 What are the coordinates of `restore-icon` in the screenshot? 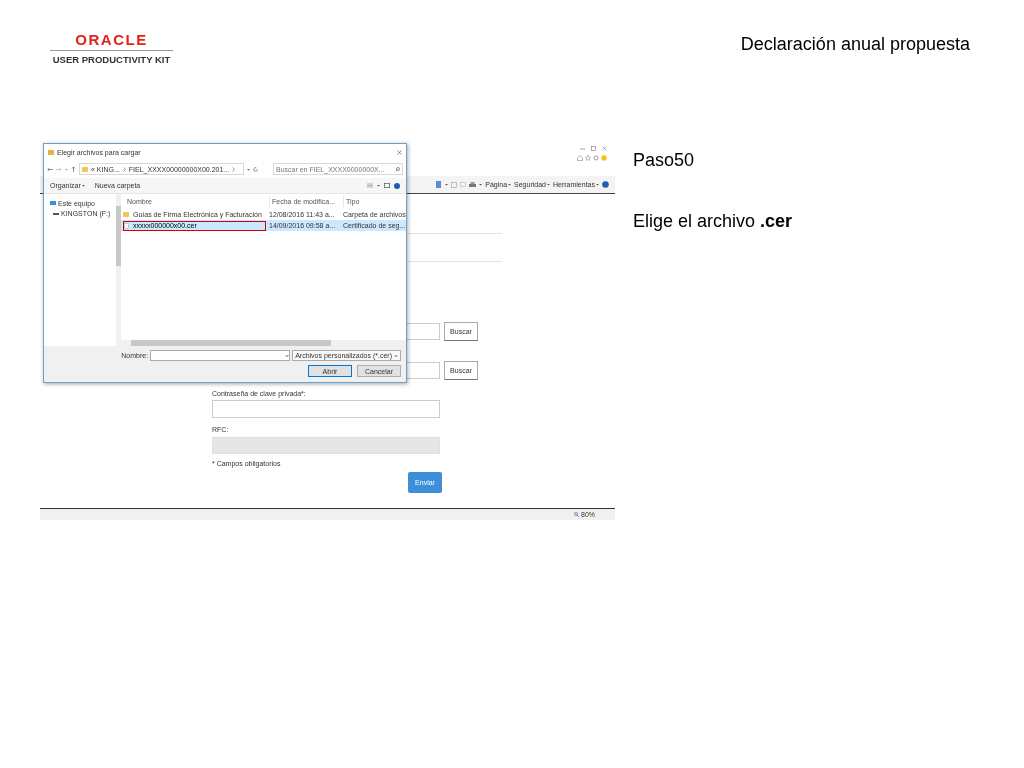 It's located at (593, 148).